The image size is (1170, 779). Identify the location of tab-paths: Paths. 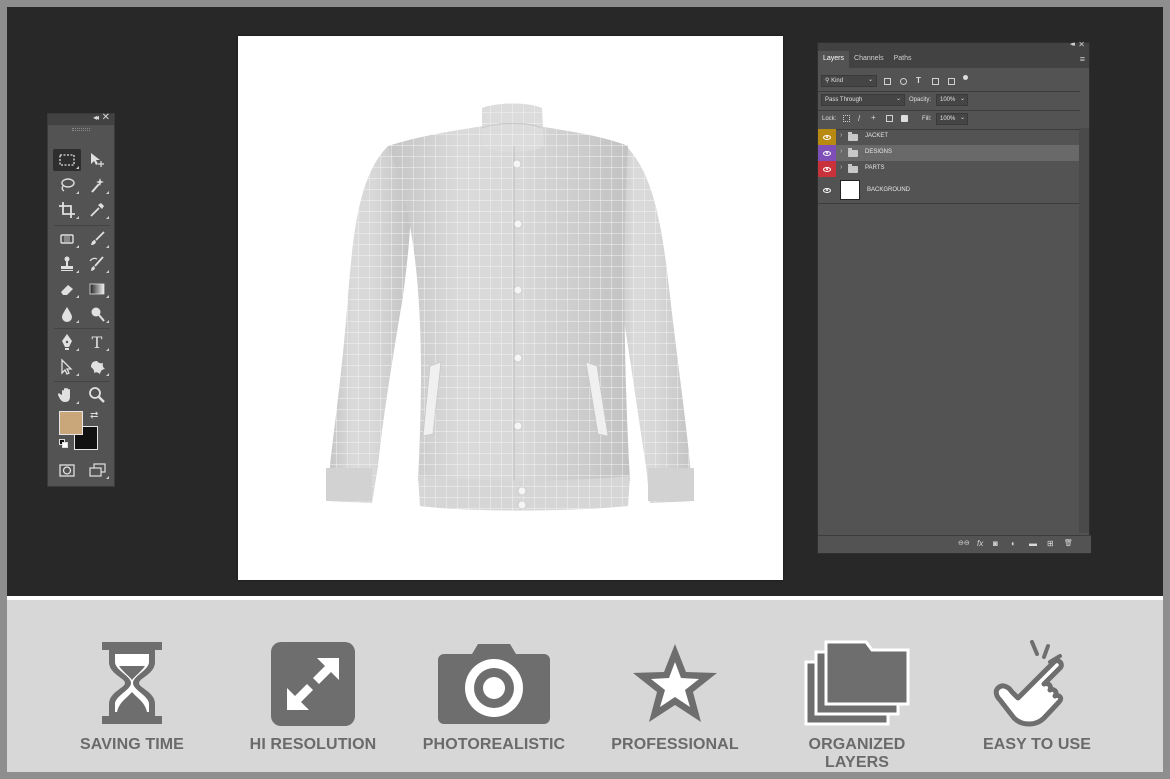
(903, 59).